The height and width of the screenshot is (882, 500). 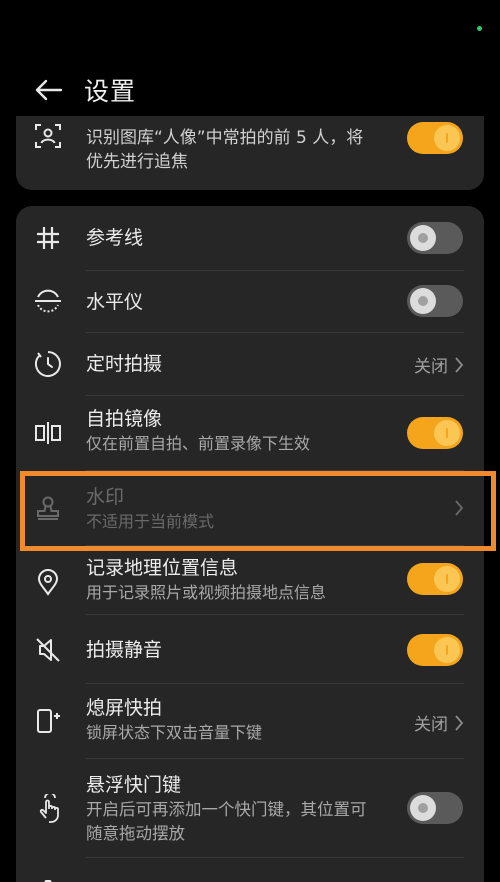 I want to click on setting-title: 水印, so click(x=105, y=497).